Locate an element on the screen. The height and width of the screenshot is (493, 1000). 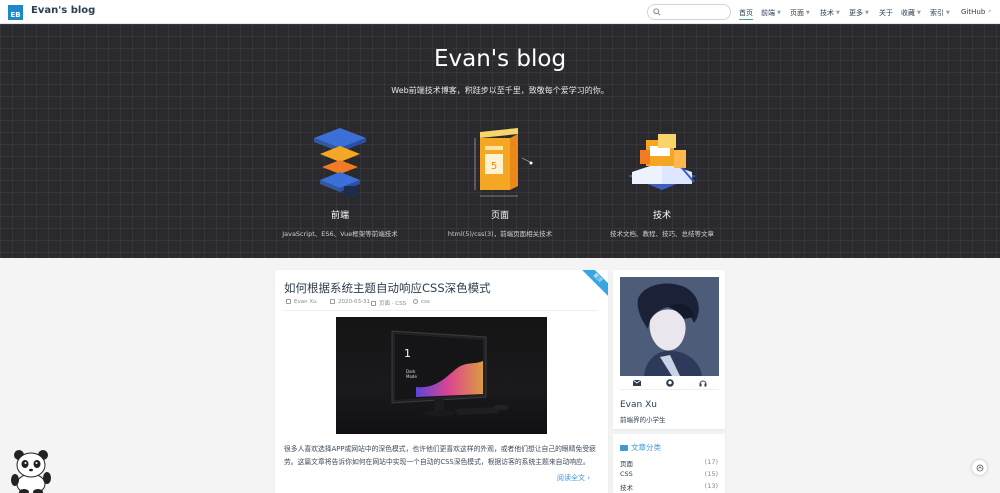
external-link-icon: ↗ is located at coordinates (989, 12).